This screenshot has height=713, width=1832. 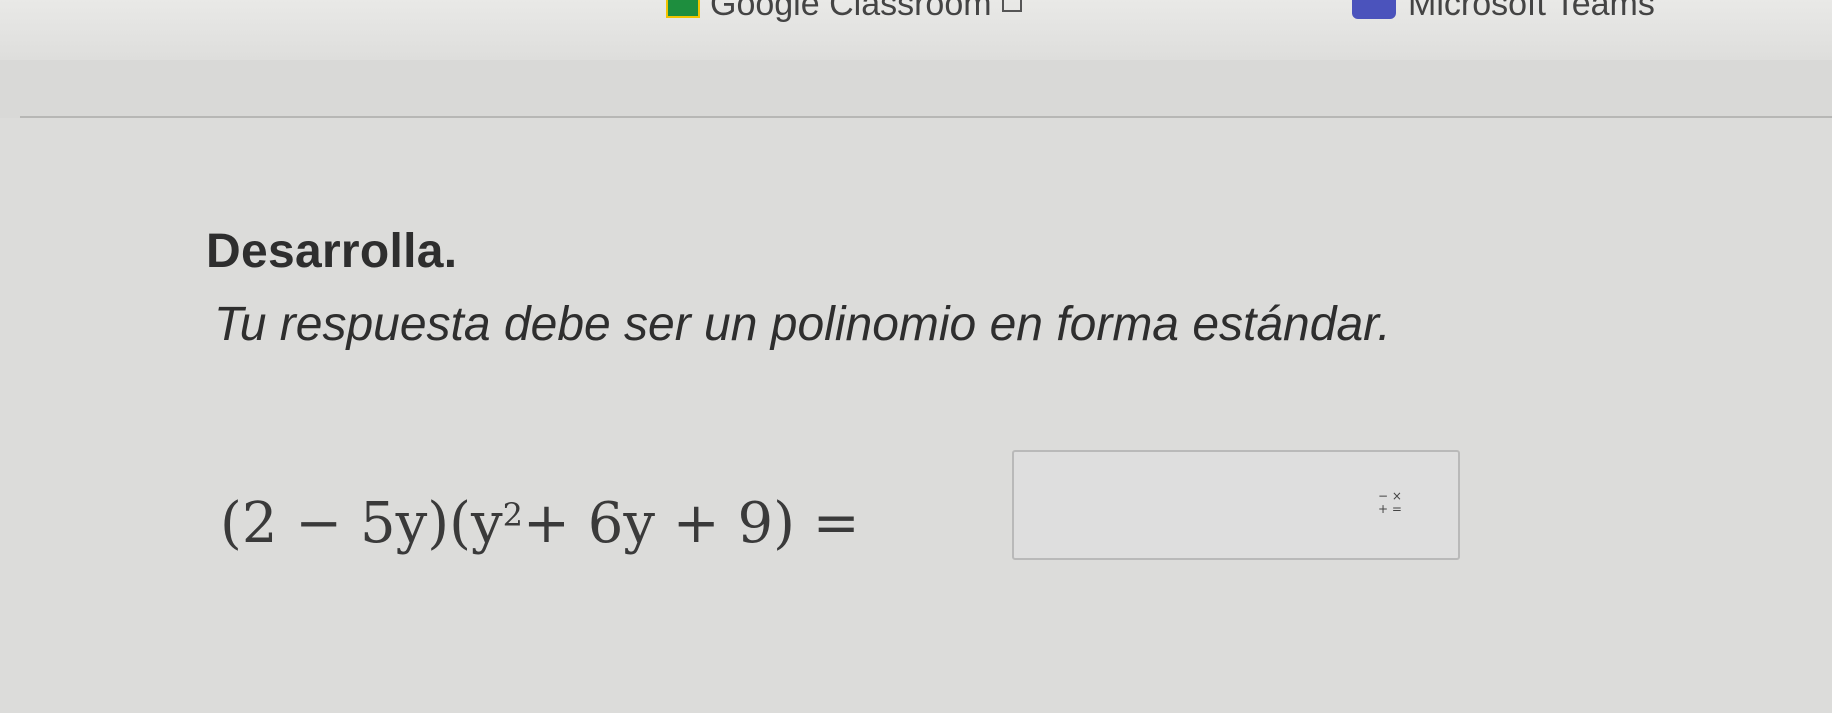 What do you see at coordinates (1531, 11) in the screenshot?
I see `bookmark-label: Microsoft Teams` at bounding box center [1531, 11].